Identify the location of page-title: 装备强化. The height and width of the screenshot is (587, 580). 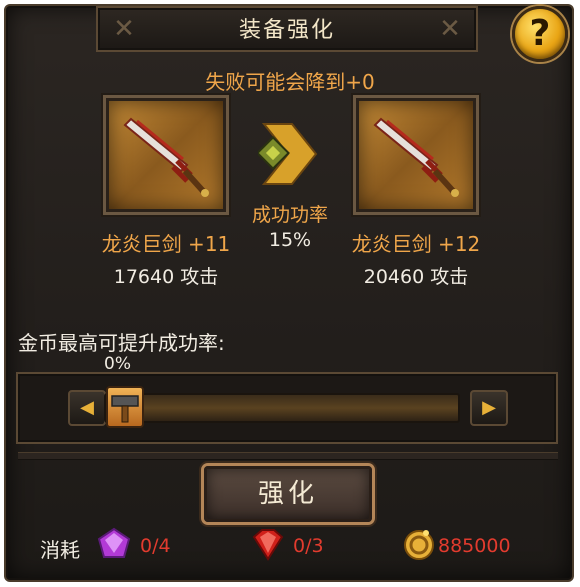
(286, 30).